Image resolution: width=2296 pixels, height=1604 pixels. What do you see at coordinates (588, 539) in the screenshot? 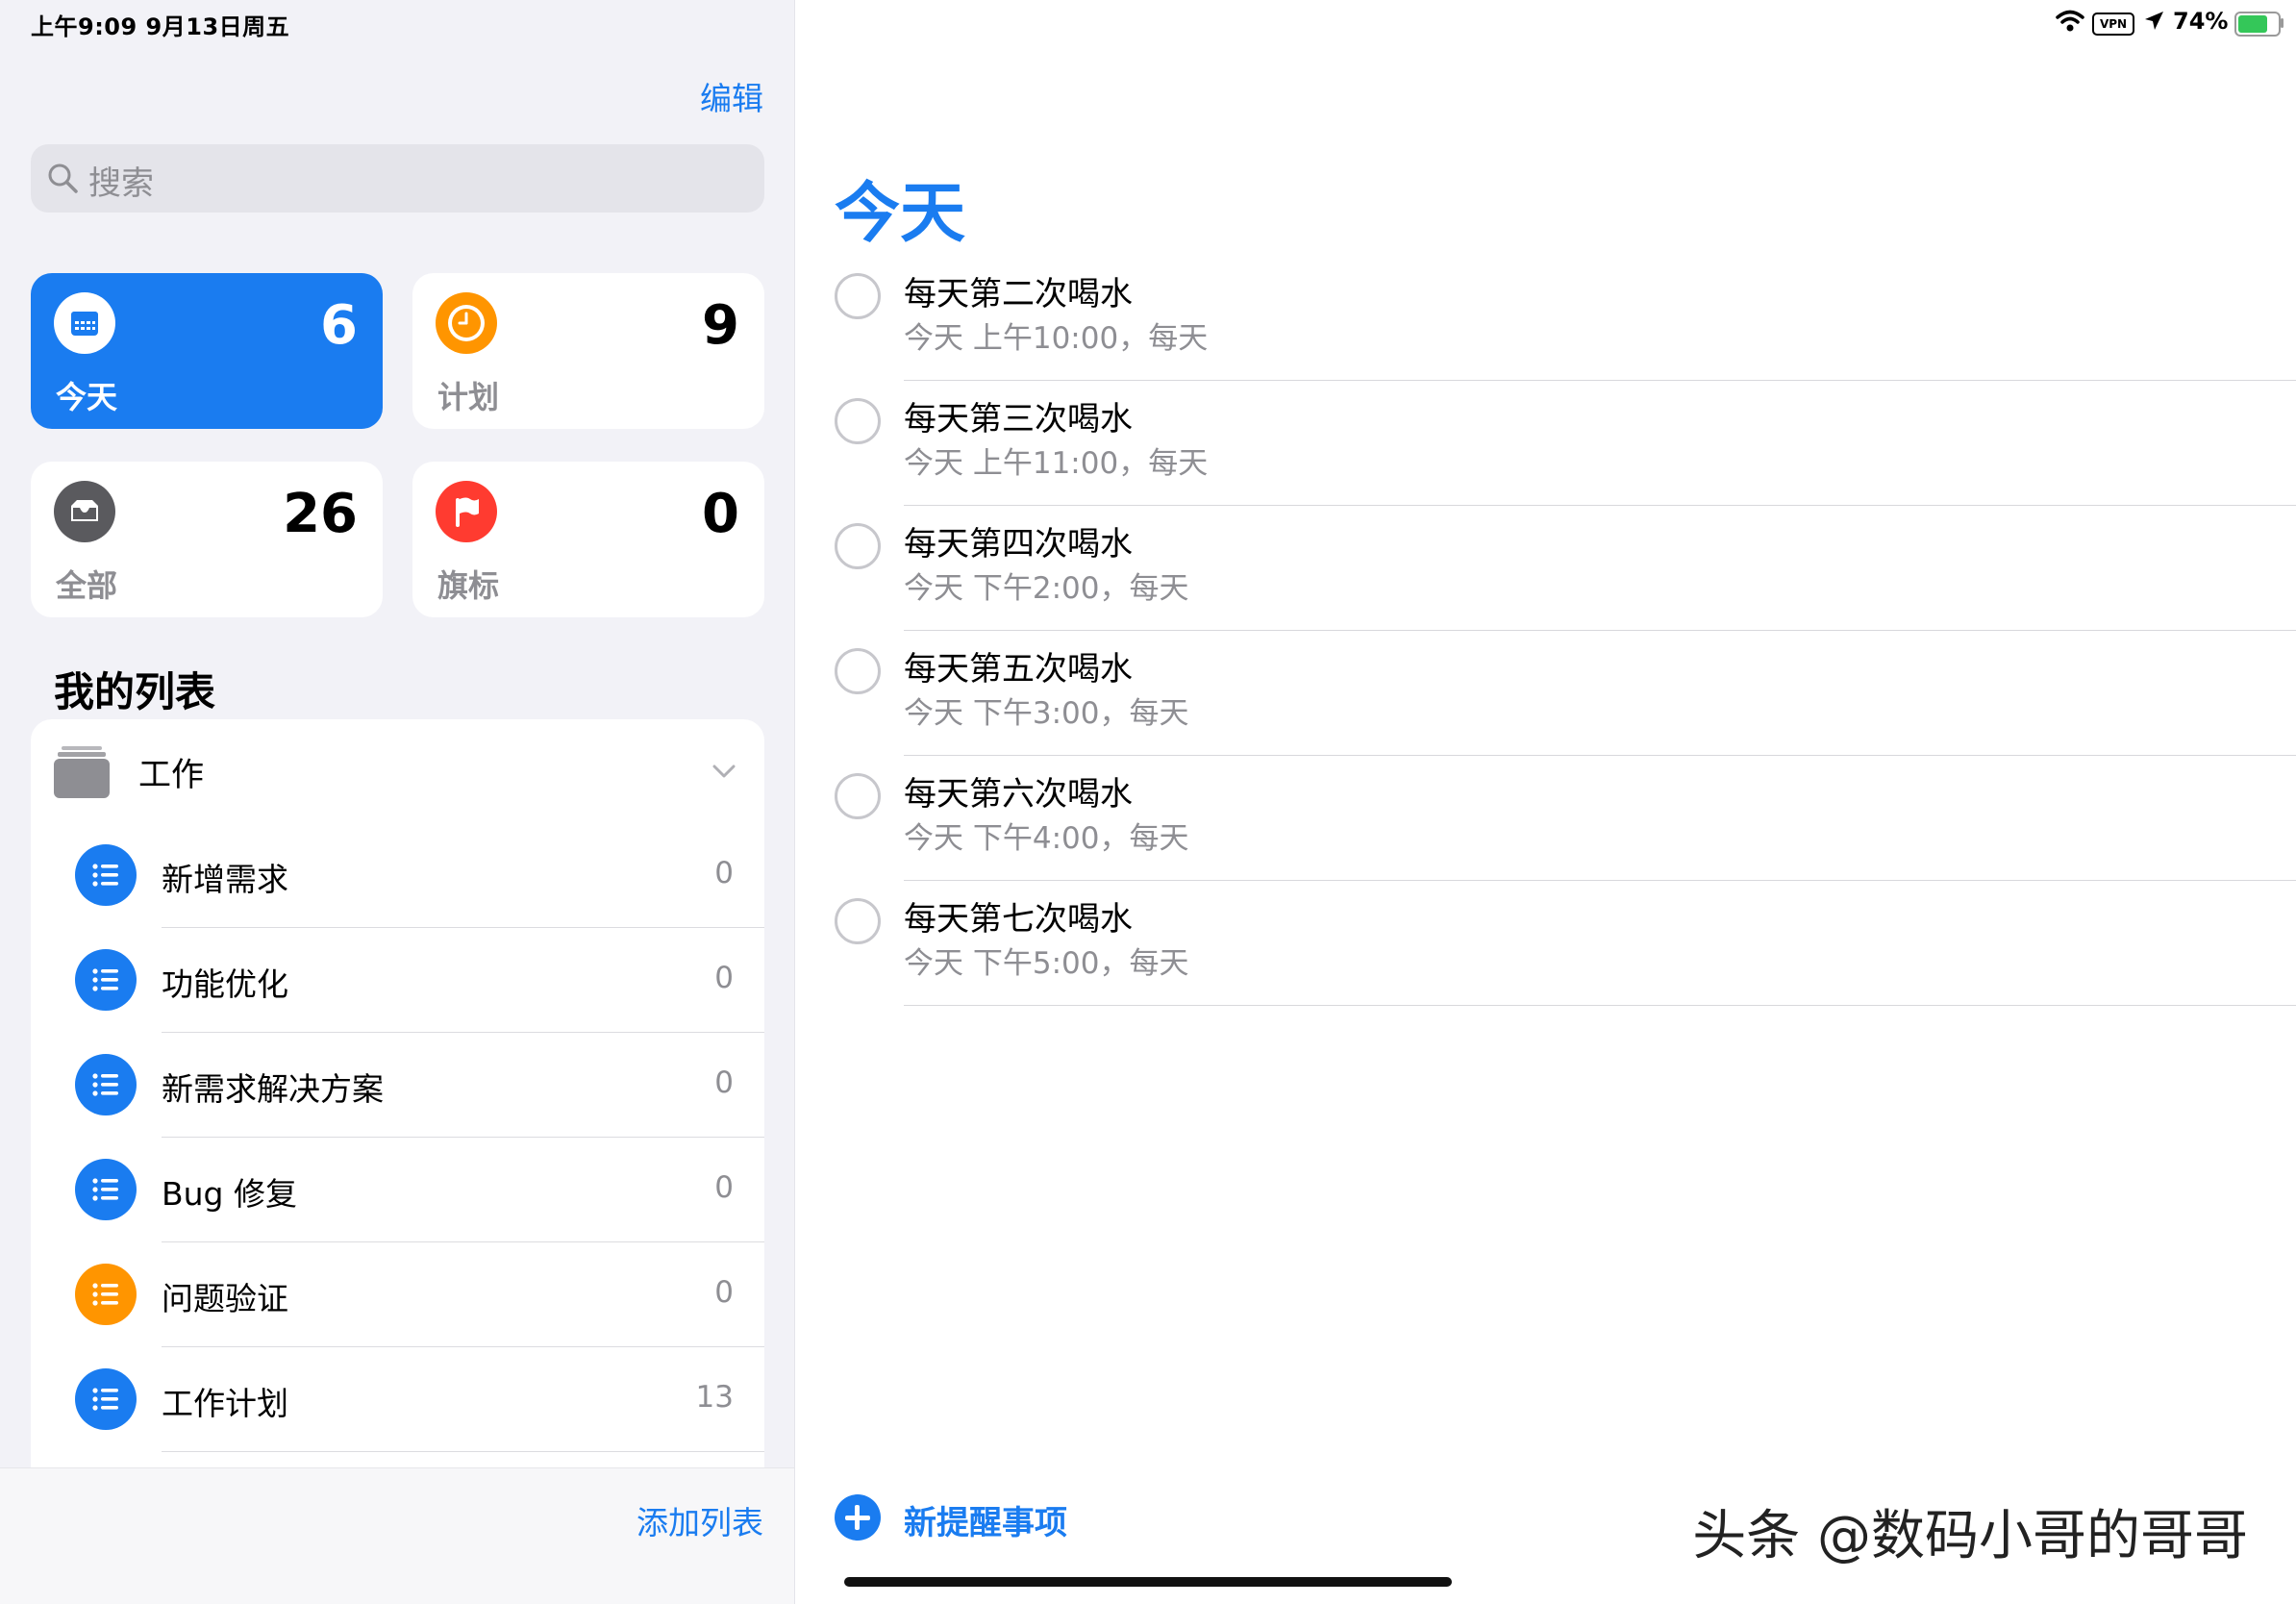
I see `tile-flagged: 0 旗标` at bounding box center [588, 539].